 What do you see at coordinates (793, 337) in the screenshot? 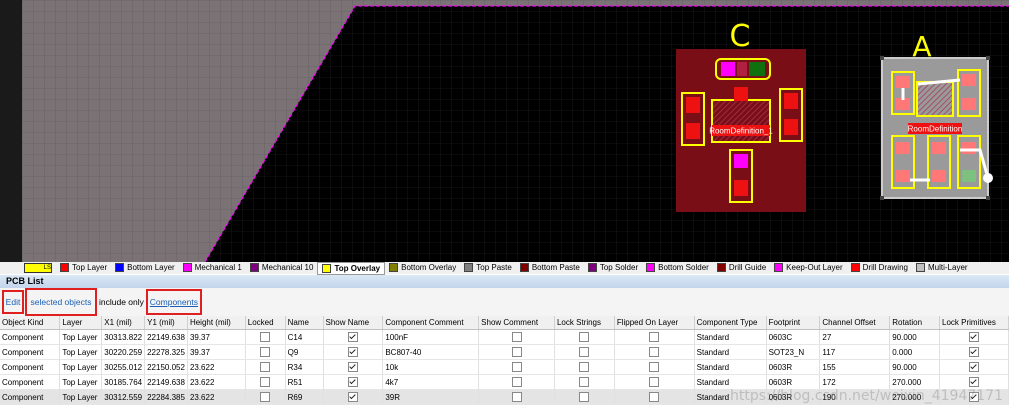
I see `cell-footprint: 0603C` at bounding box center [793, 337].